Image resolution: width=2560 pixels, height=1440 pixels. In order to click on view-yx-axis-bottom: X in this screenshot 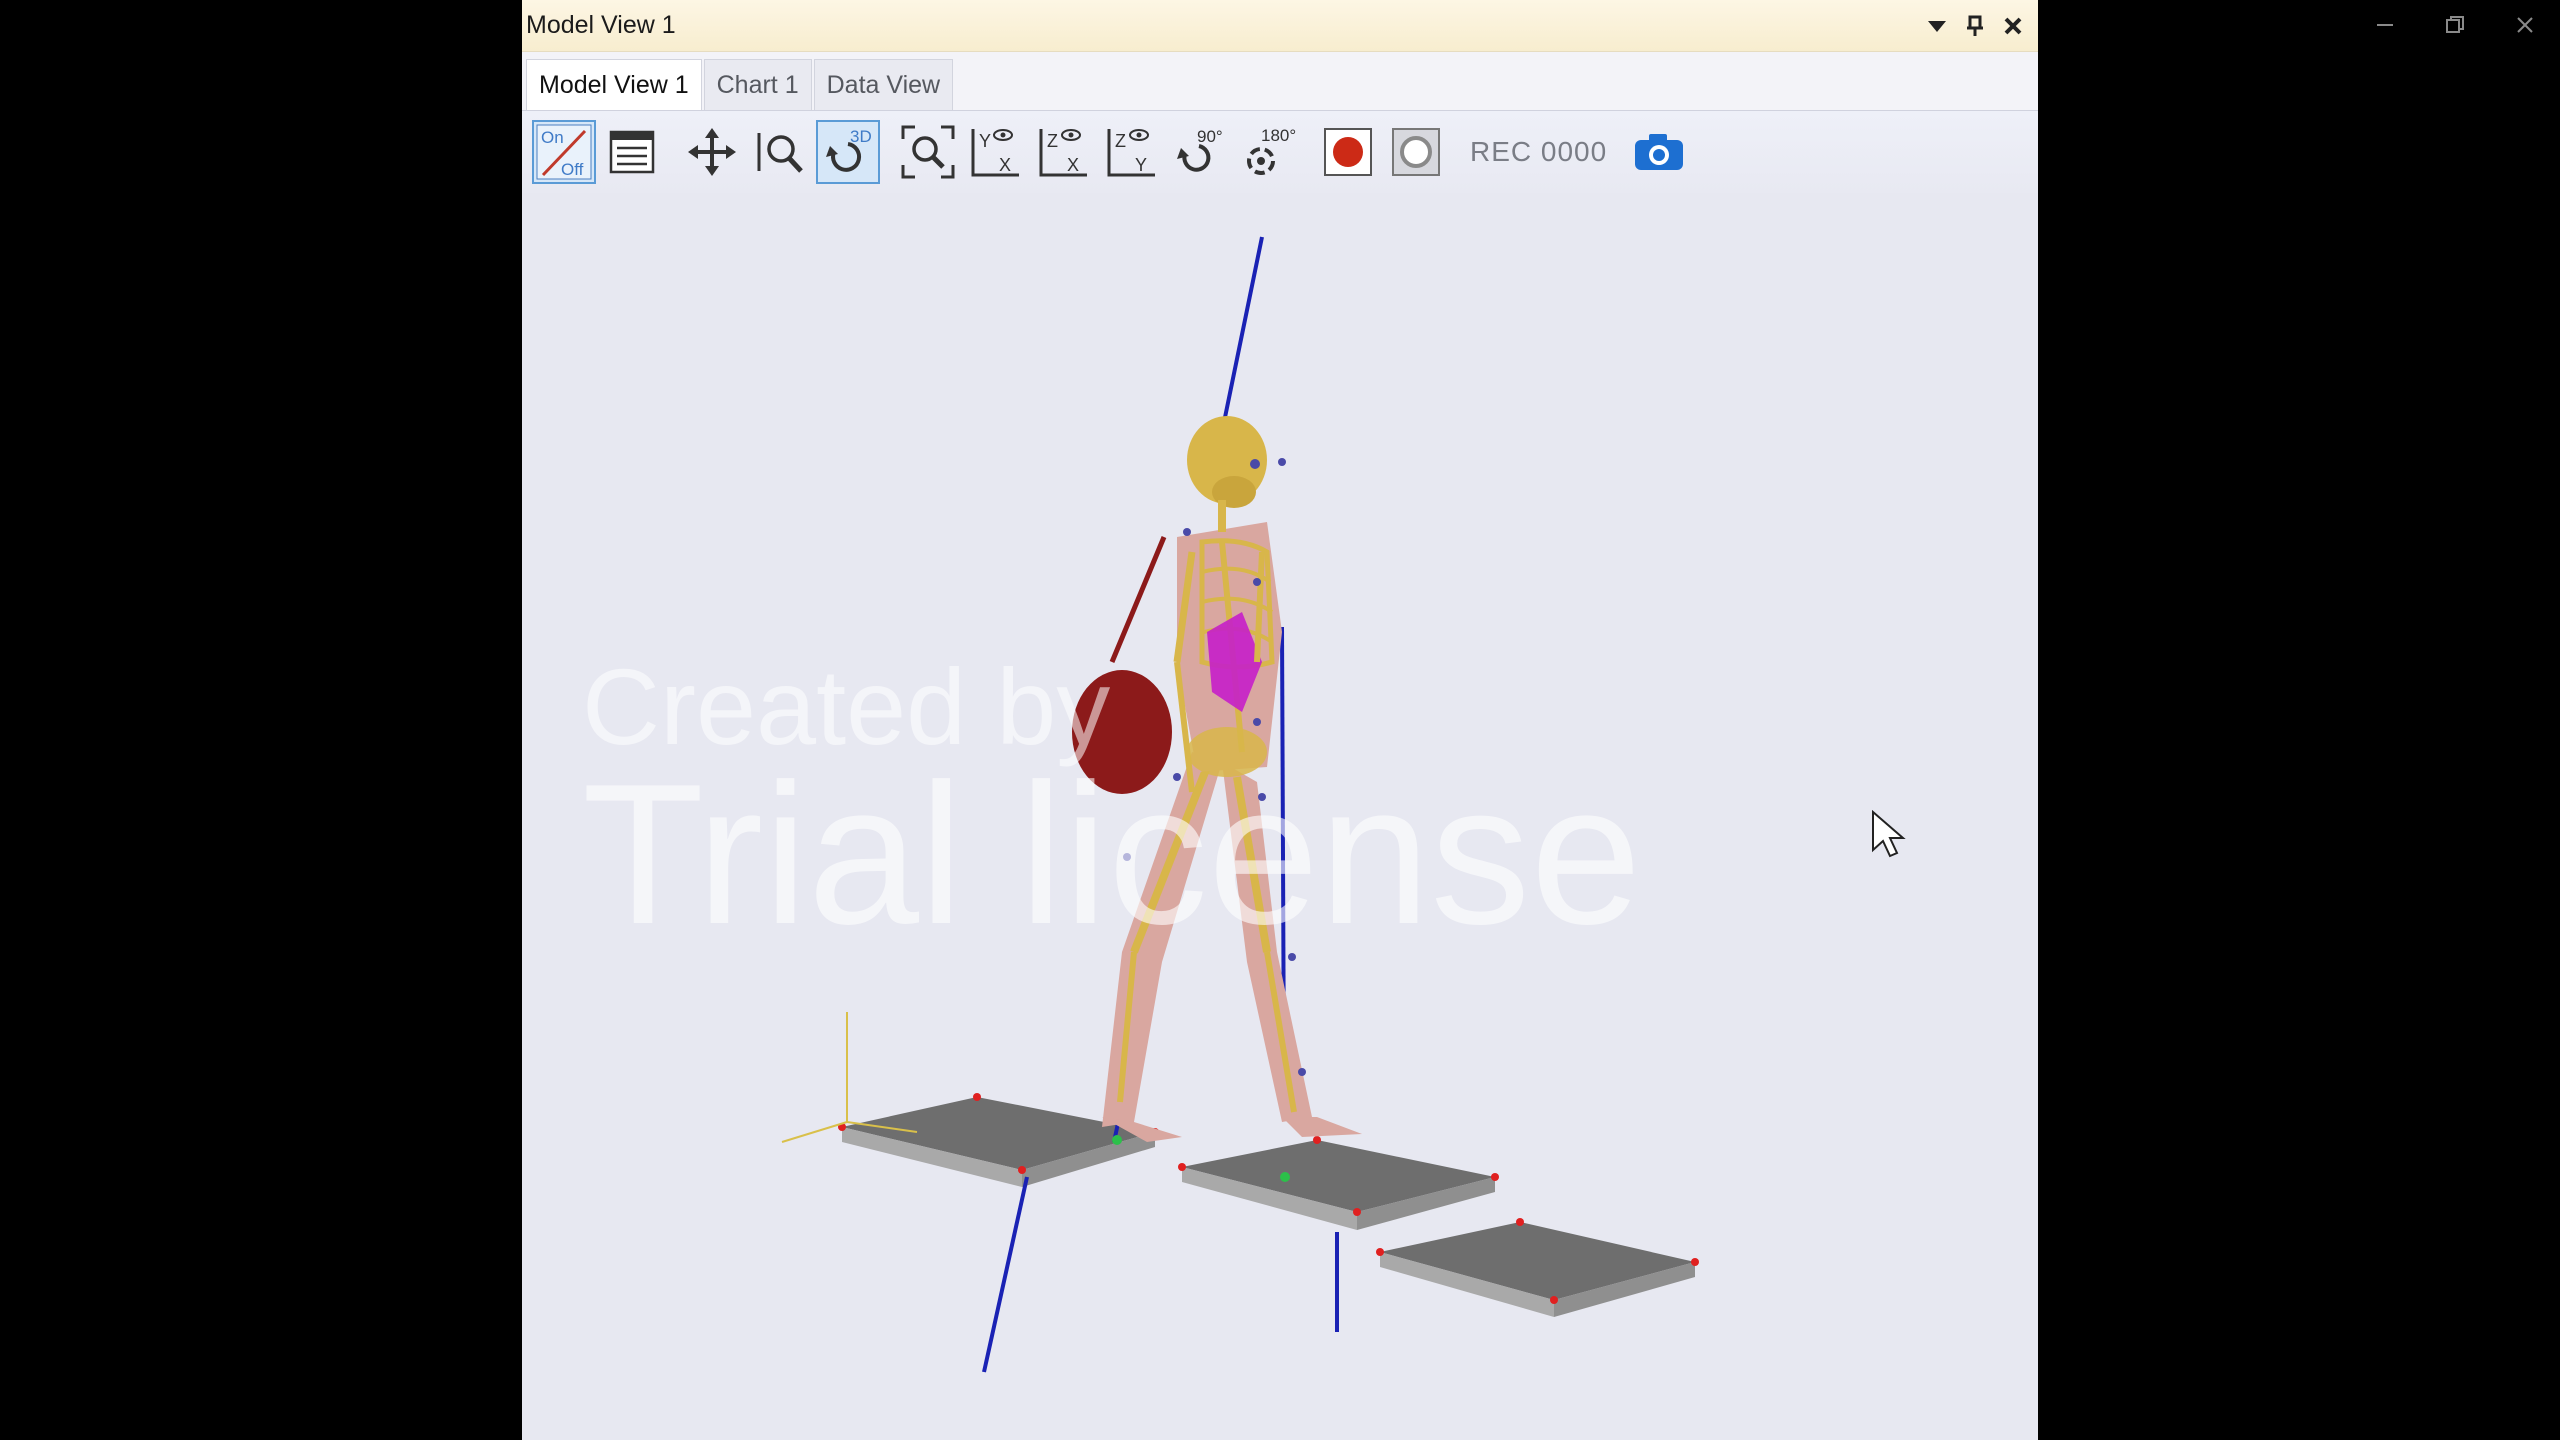, I will do `click(1005, 165)`.